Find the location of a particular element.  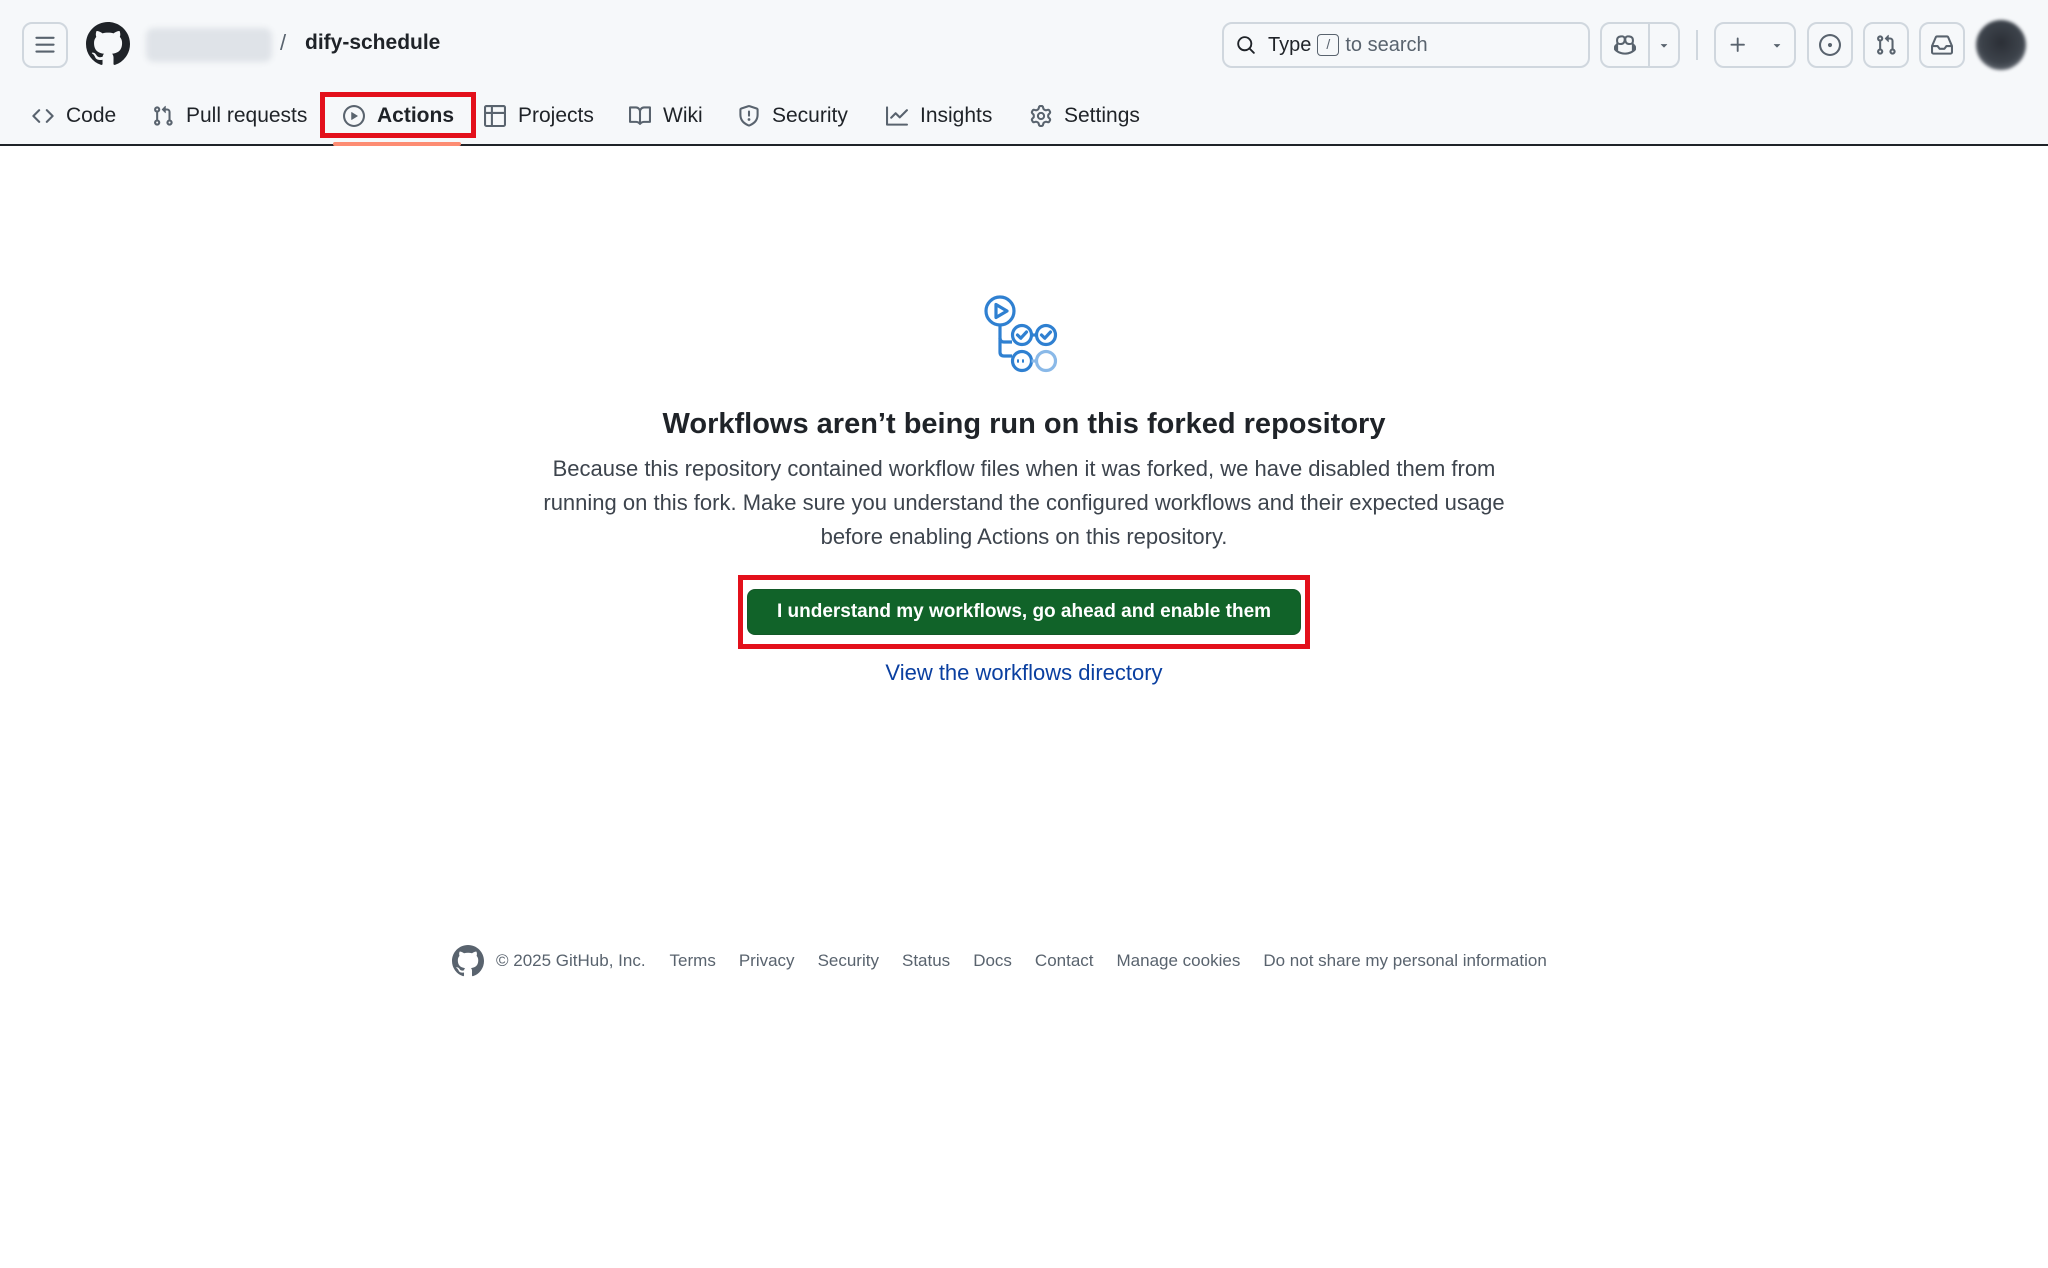

copilot-dropdown-button is located at coordinates (1663, 45).